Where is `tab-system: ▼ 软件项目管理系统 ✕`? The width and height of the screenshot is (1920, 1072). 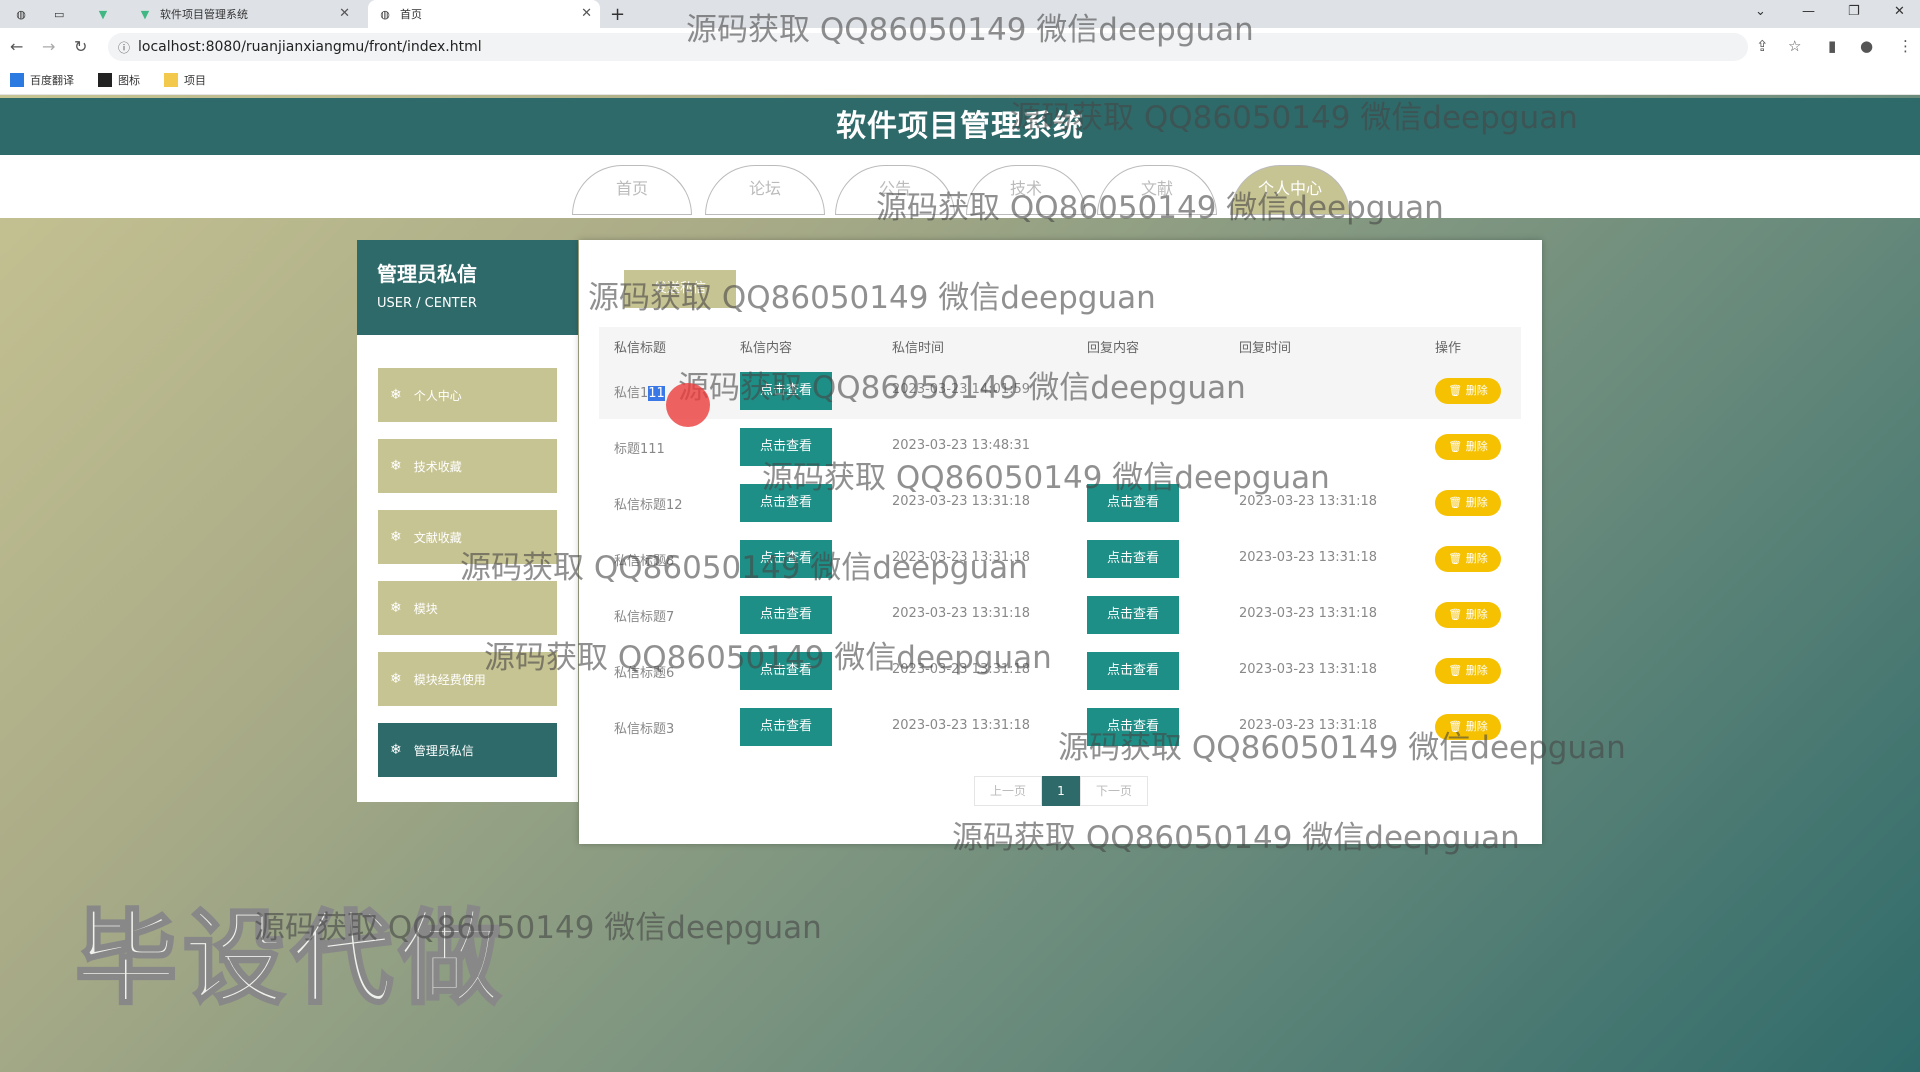
tab-system: ▼ 软件项目管理系统 ✕ is located at coordinates (243, 14).